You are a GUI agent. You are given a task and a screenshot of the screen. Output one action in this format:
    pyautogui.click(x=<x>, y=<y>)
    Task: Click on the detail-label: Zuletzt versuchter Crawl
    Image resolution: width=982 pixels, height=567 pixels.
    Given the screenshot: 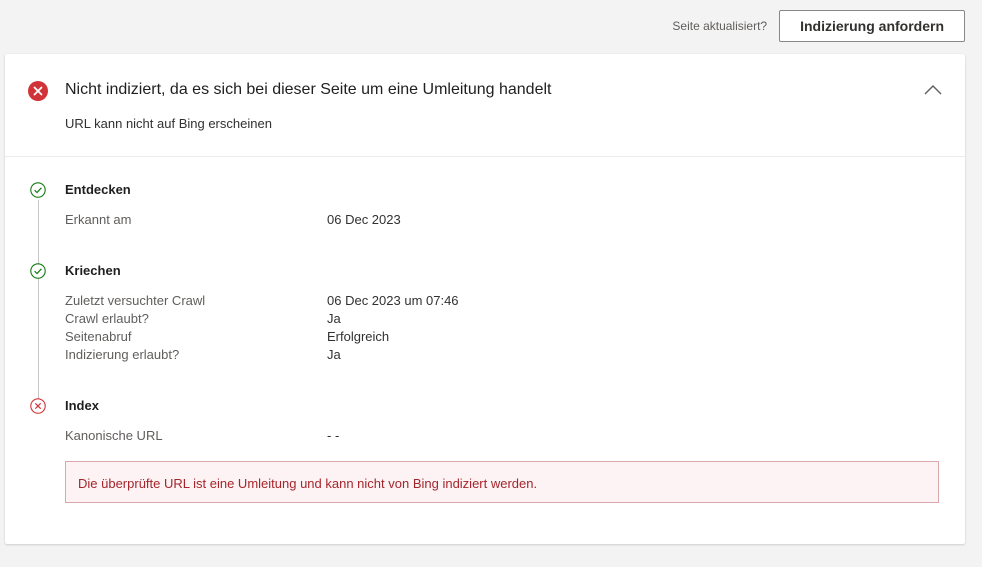 What is the action you would take?
    pyautogui.click(x=135, y=300)
    